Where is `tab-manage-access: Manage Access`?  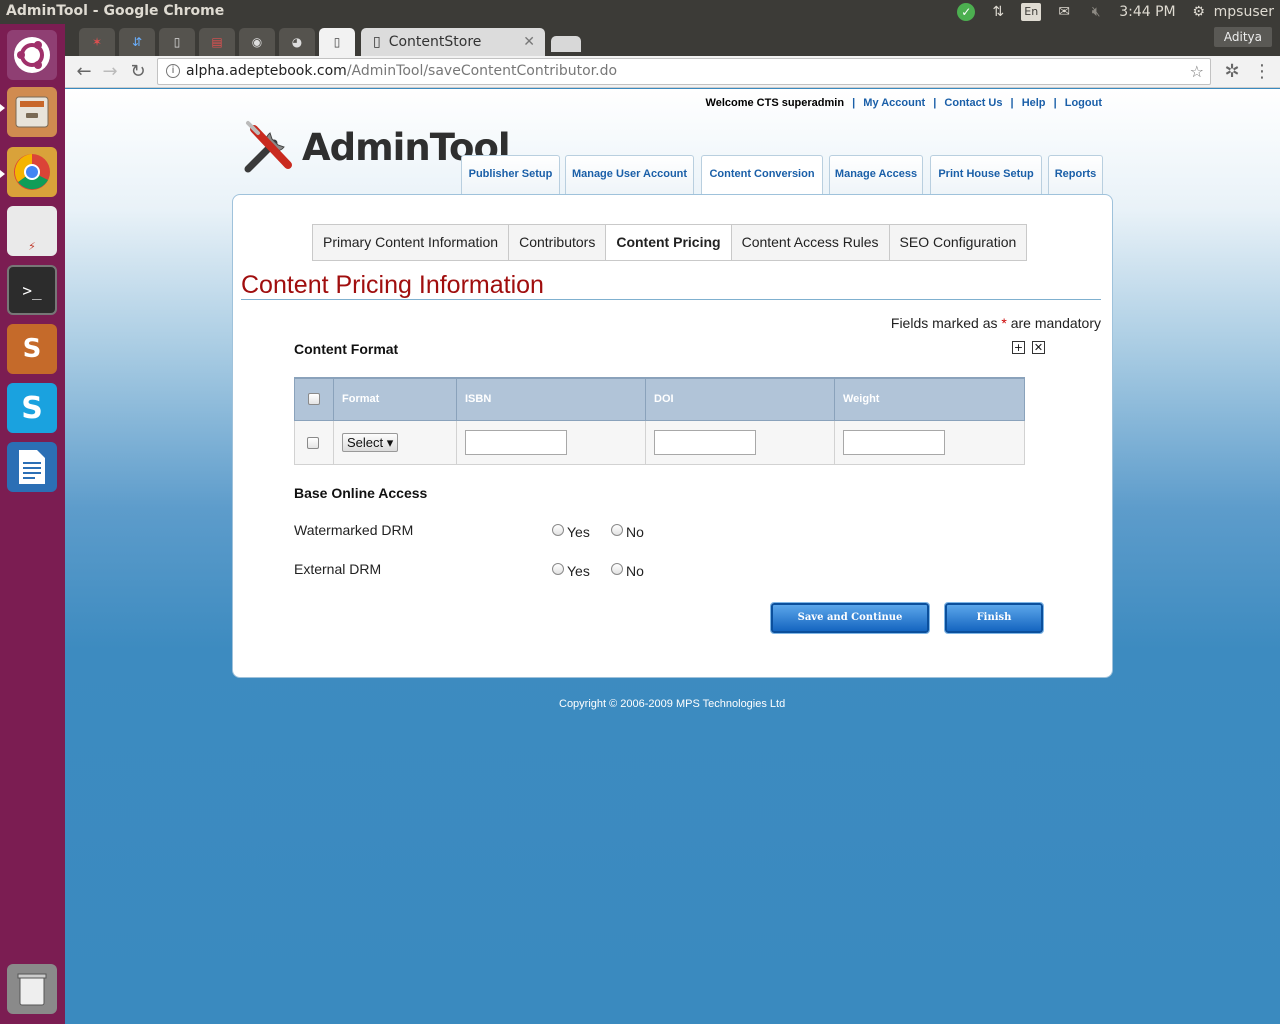
tab-manage-access: Manage Access is located at coordinates (876, 175).